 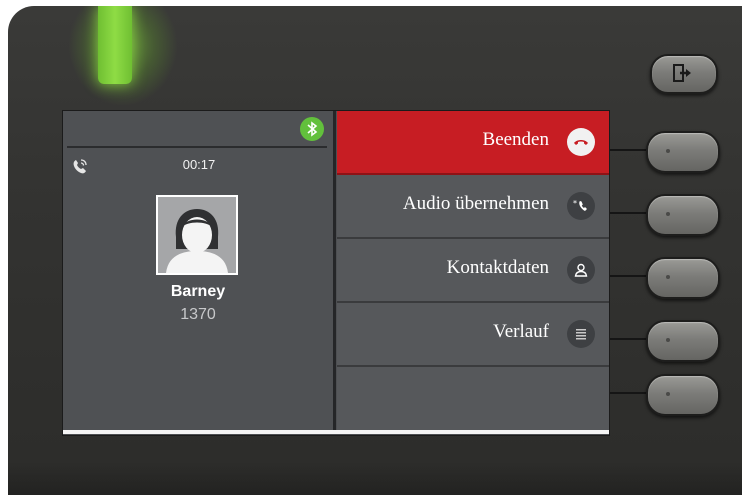 I want to click on menu-item-contact-data: Kontaktdaten, so click(x=473, y=271).